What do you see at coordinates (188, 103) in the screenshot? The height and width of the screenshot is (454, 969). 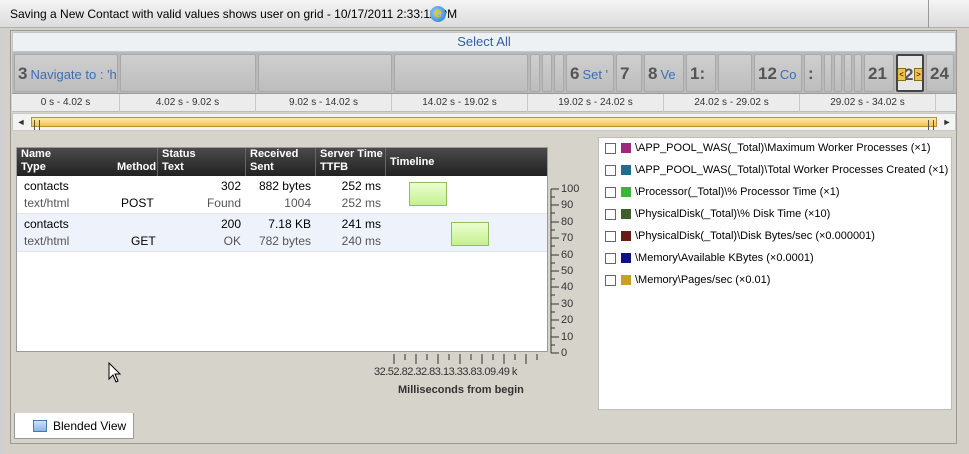 I see `time-range: 4.02 s - 9.02 s` at bounding box center [188, 103].